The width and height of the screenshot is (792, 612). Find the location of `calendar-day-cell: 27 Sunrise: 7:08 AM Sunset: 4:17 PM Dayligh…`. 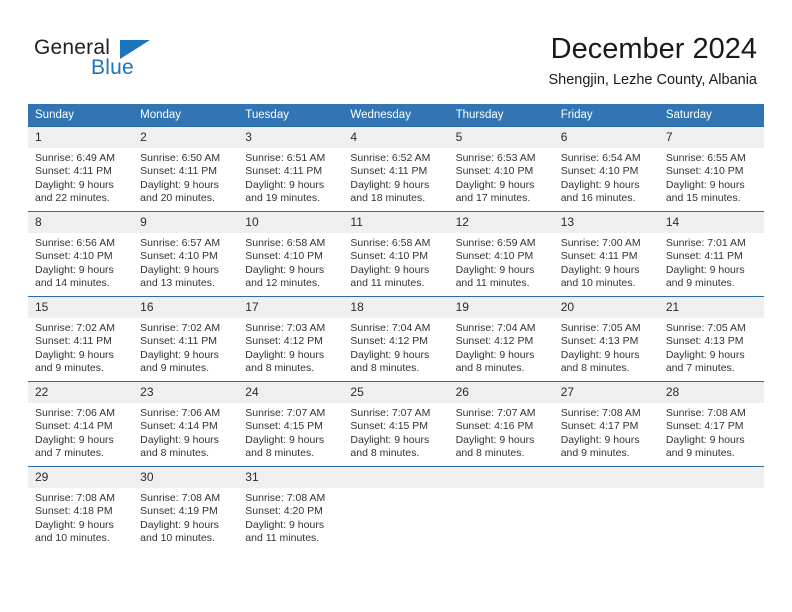

calendar-day-cell: 27 Sunrise: 7:08 AM Sunset: 4:17 PM Dayligh… is located at coordinates (606, 424).